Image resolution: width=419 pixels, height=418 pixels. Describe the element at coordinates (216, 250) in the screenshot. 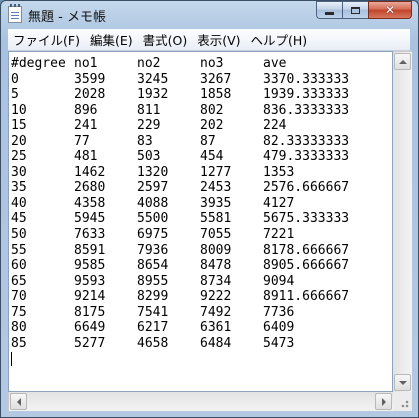

I see `data-cell: 8009` at that location.